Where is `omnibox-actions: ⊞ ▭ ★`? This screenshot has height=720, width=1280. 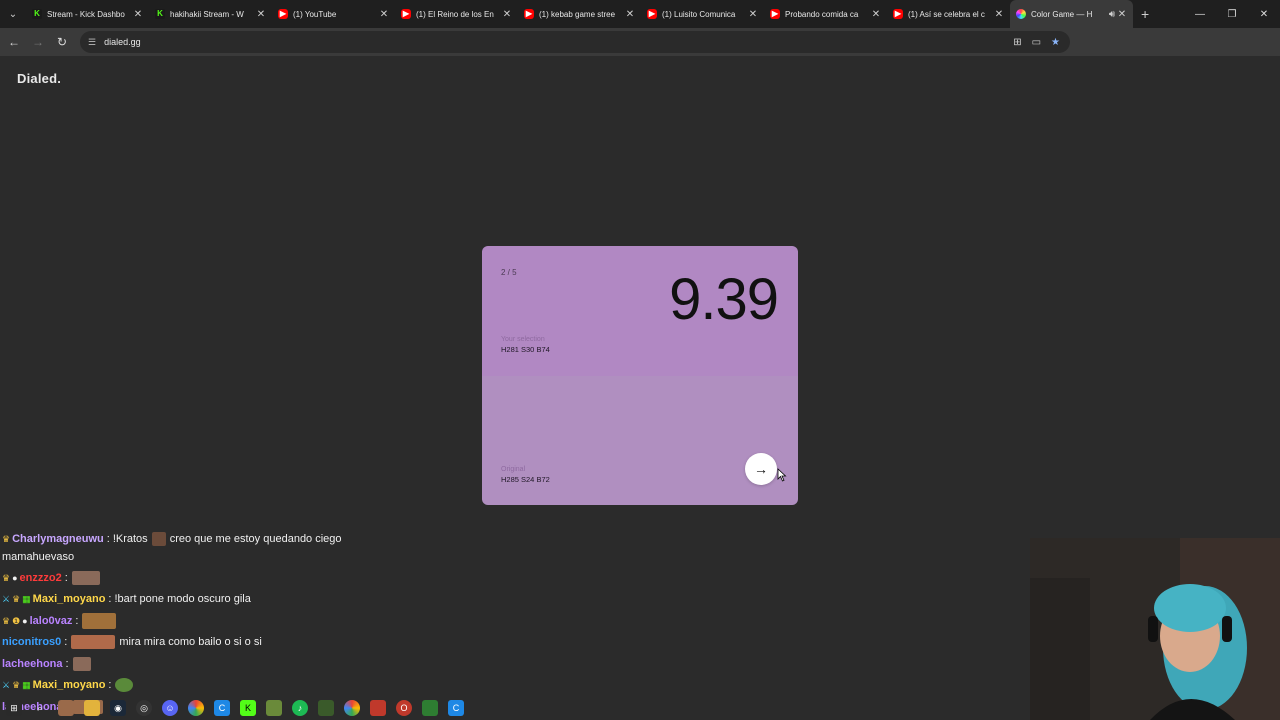
omnibox-actions: ⊞ ▭ ★ is located at coordinates (1036, 42).